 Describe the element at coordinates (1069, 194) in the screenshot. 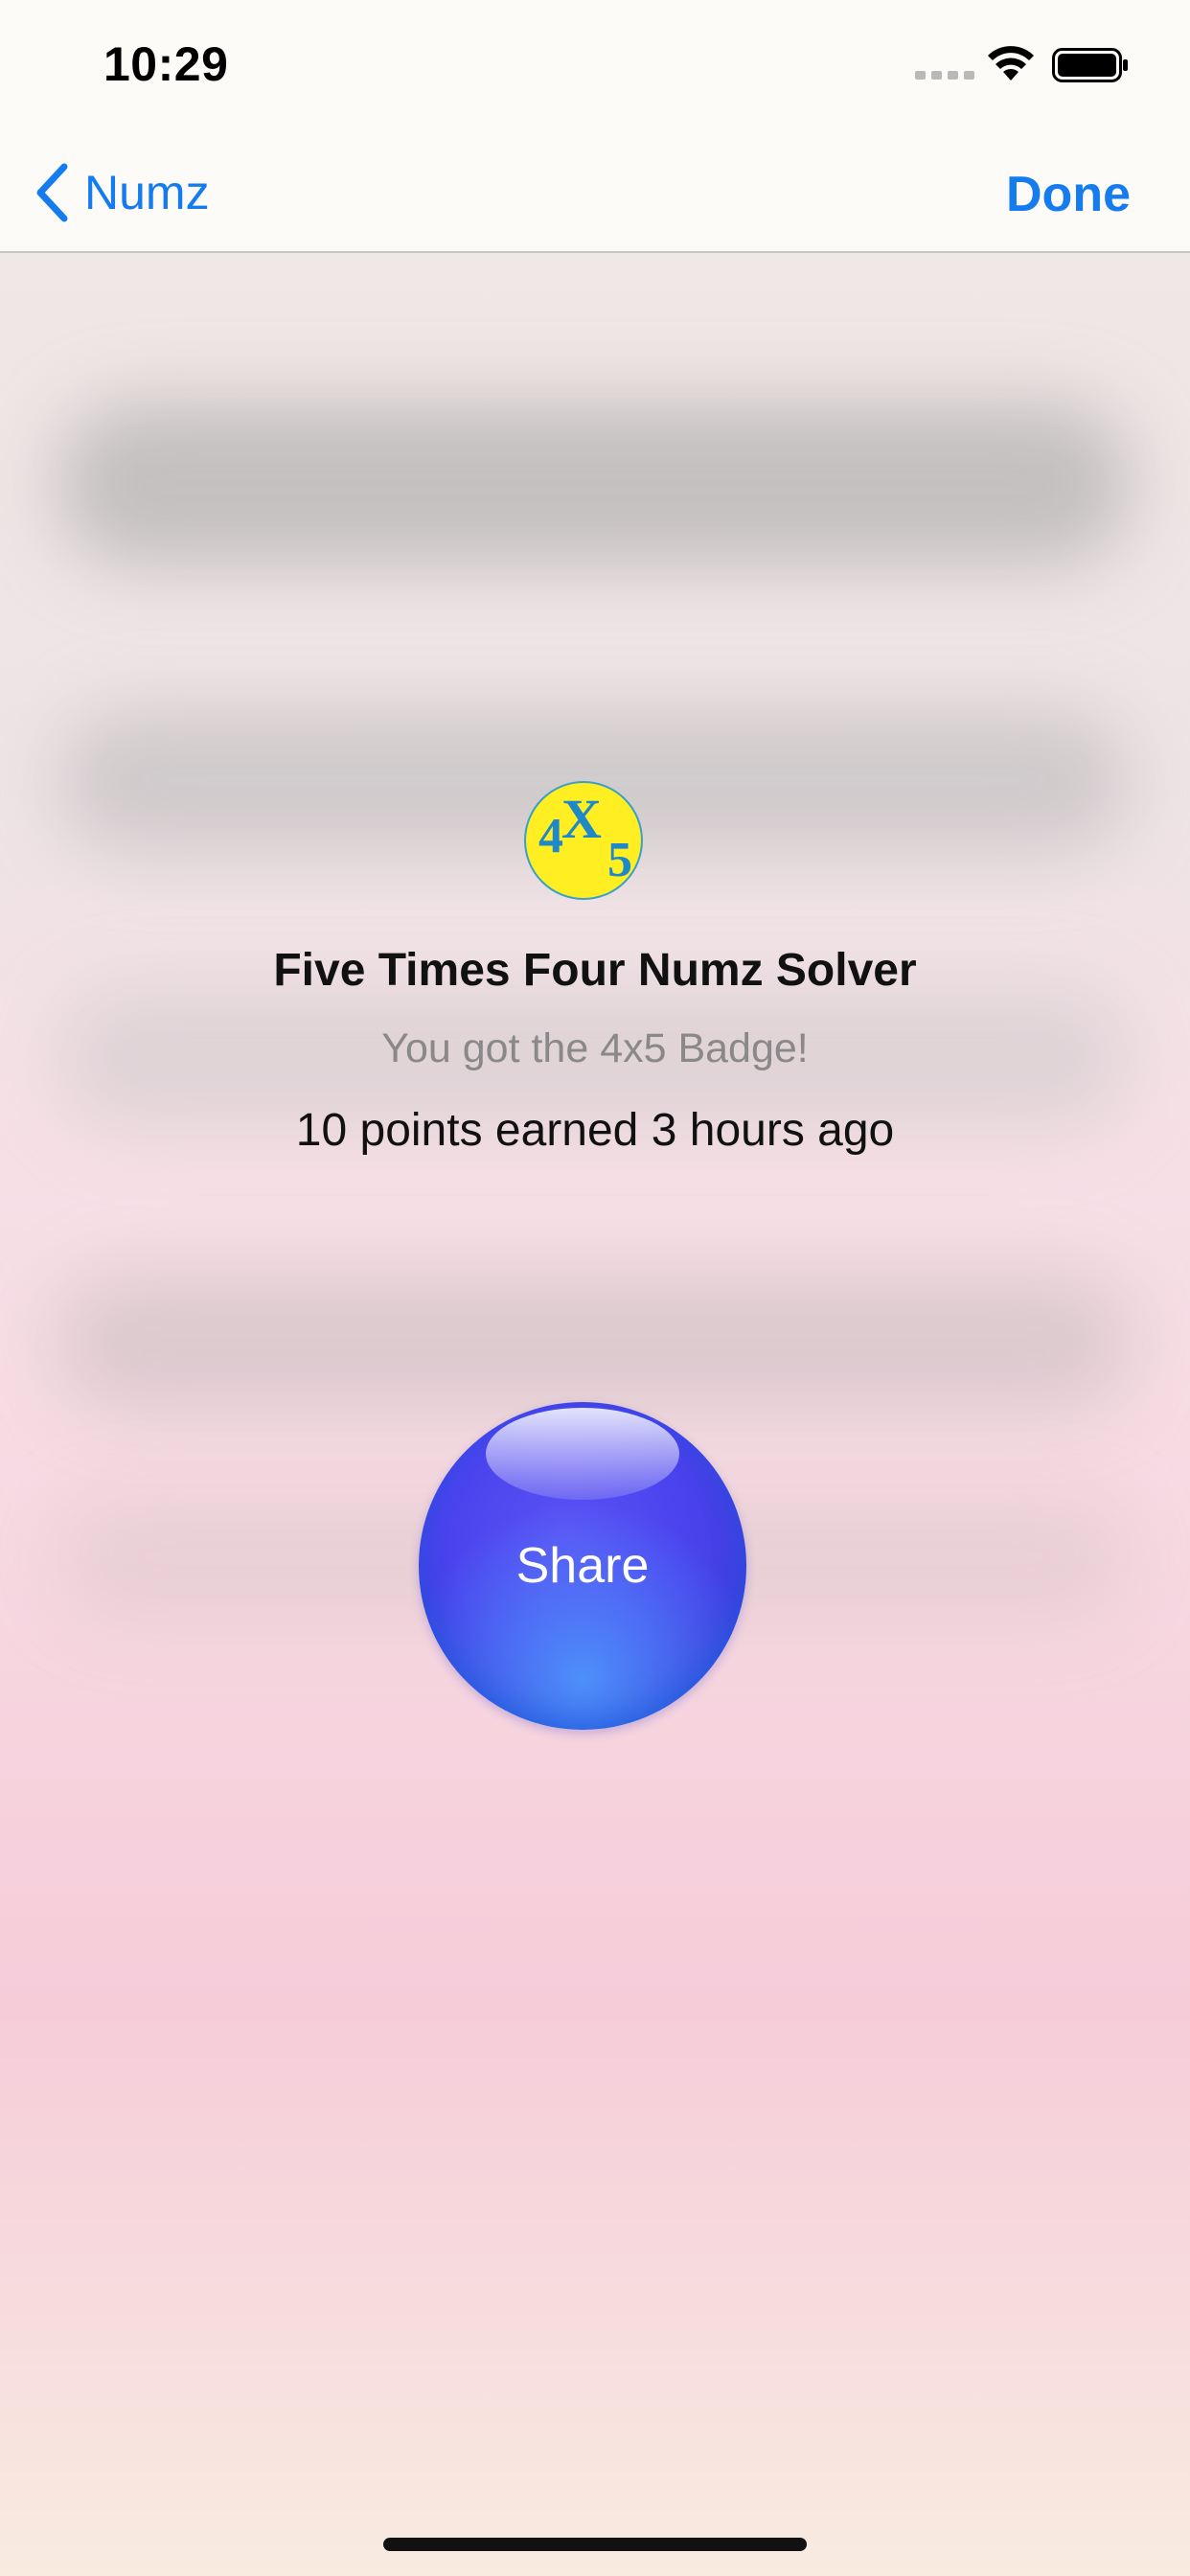

I see `done-button: Done` at that location.